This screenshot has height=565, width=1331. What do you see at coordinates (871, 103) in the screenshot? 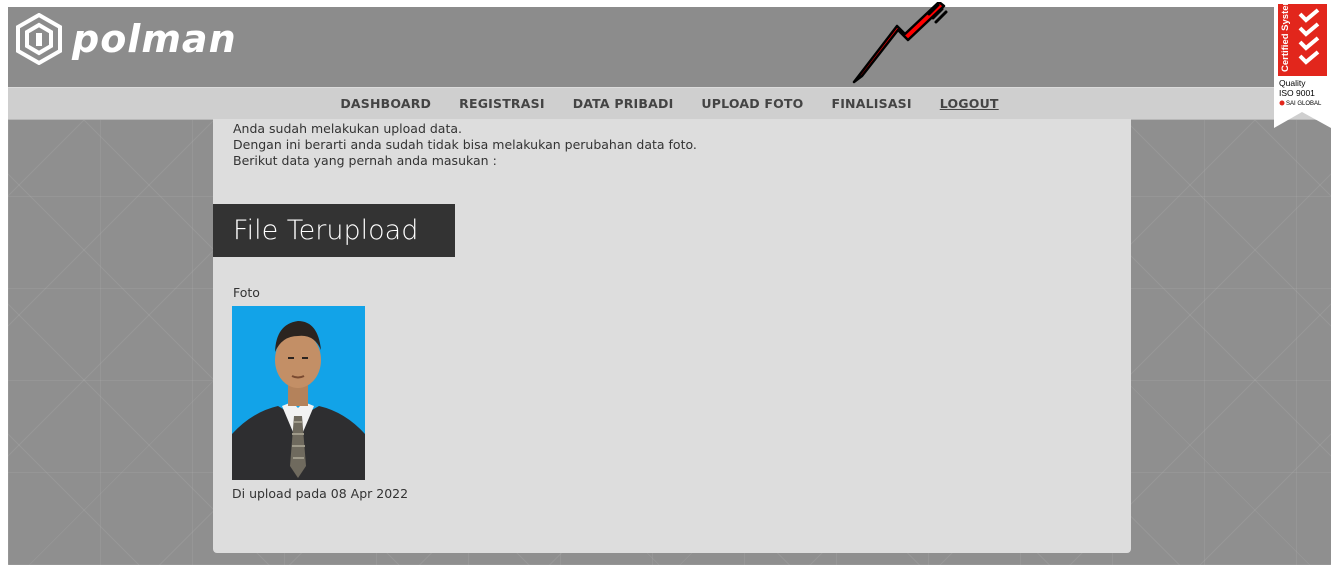
I see `nav-finalisasi: FINALISASI` at bounding box center [871, 103].